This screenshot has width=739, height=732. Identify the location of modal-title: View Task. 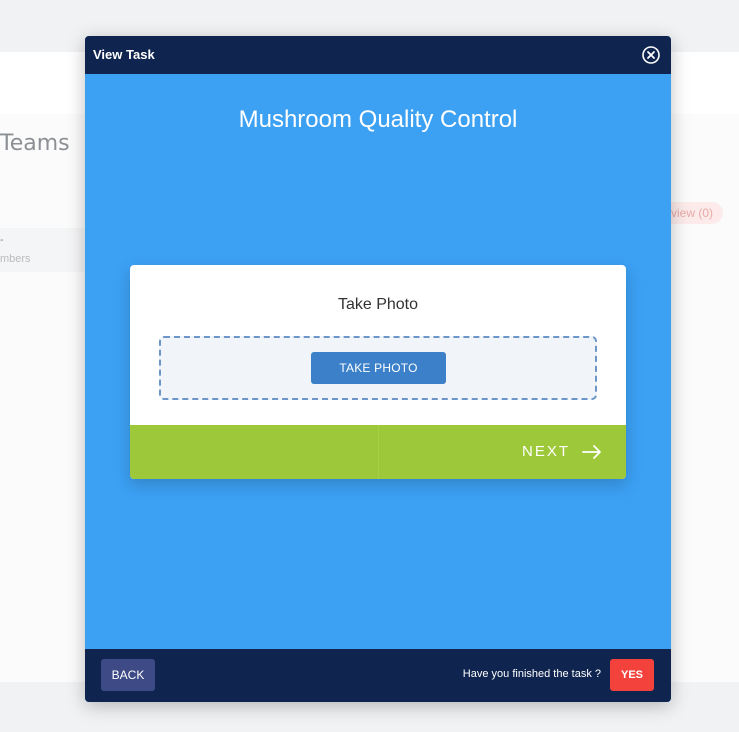
(124, 54).